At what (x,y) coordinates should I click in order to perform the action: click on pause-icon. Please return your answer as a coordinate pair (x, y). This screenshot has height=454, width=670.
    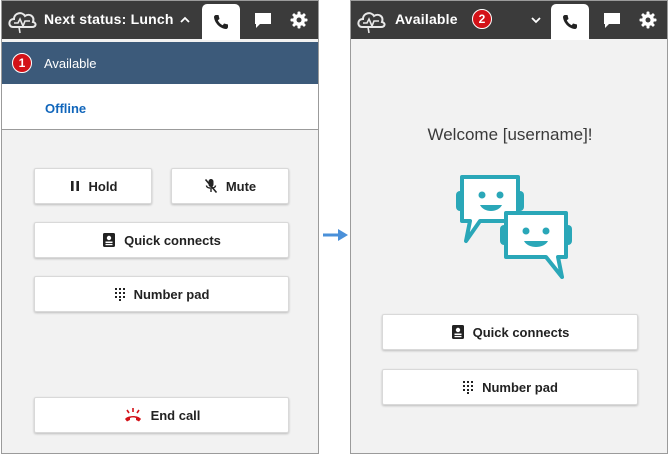
    Looking at the image, I should click on (74, 186).